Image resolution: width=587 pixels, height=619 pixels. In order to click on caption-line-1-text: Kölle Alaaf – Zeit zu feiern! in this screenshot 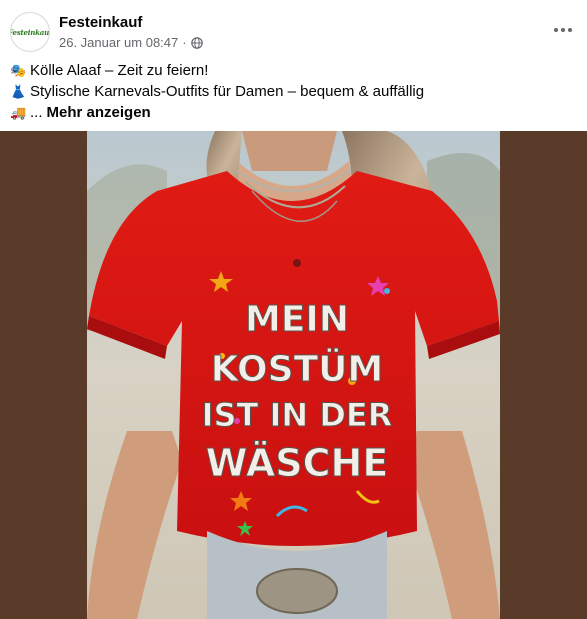, I will do `click(119, 70)`.